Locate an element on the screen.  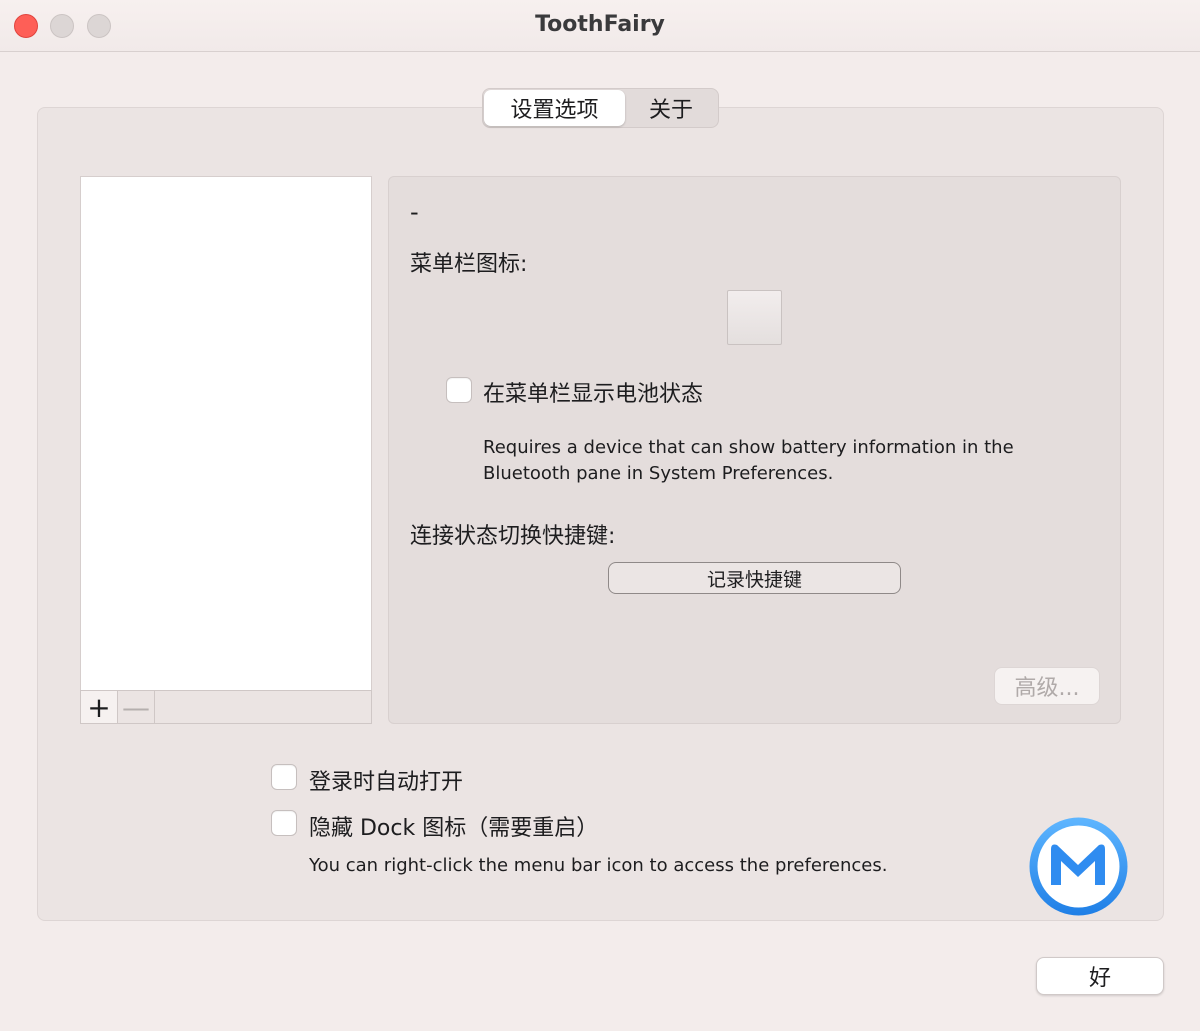
show-battery-checkbox is located at coordinates (459, 390).